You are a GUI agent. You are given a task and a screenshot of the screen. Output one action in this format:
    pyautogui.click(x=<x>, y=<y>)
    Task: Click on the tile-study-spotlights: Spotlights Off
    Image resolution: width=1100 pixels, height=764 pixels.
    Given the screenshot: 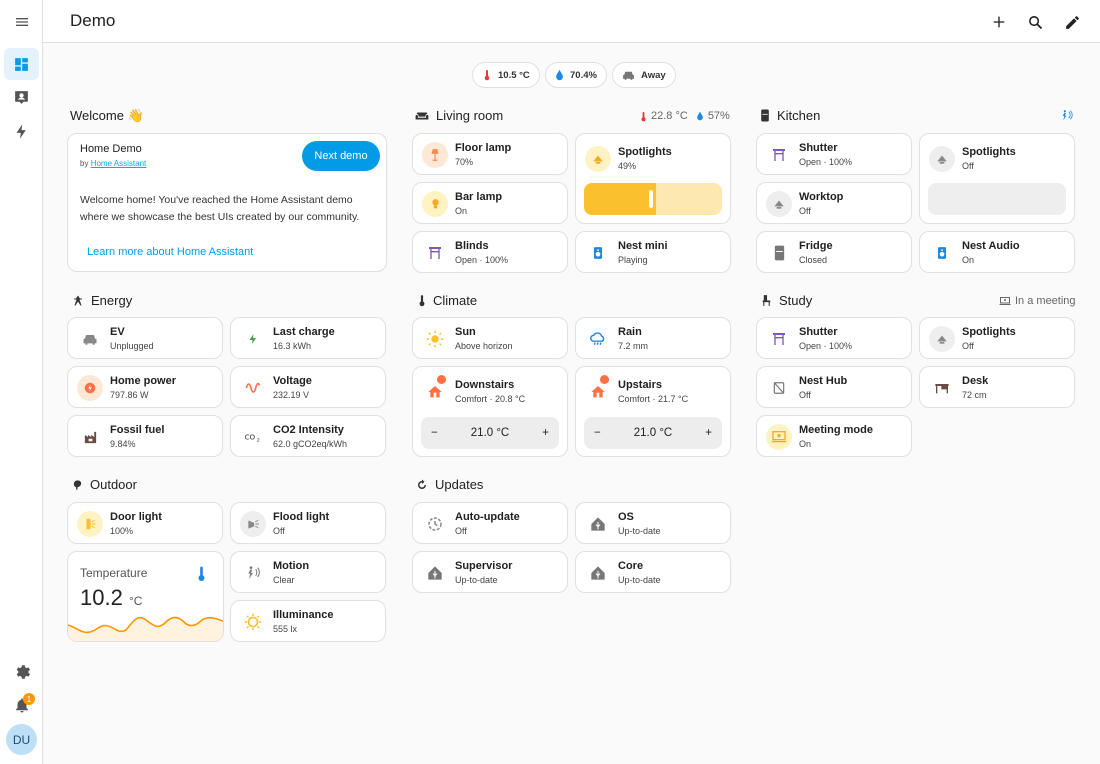 What is the action you would take?
    pyautogui.click(x=997, y=338)
    